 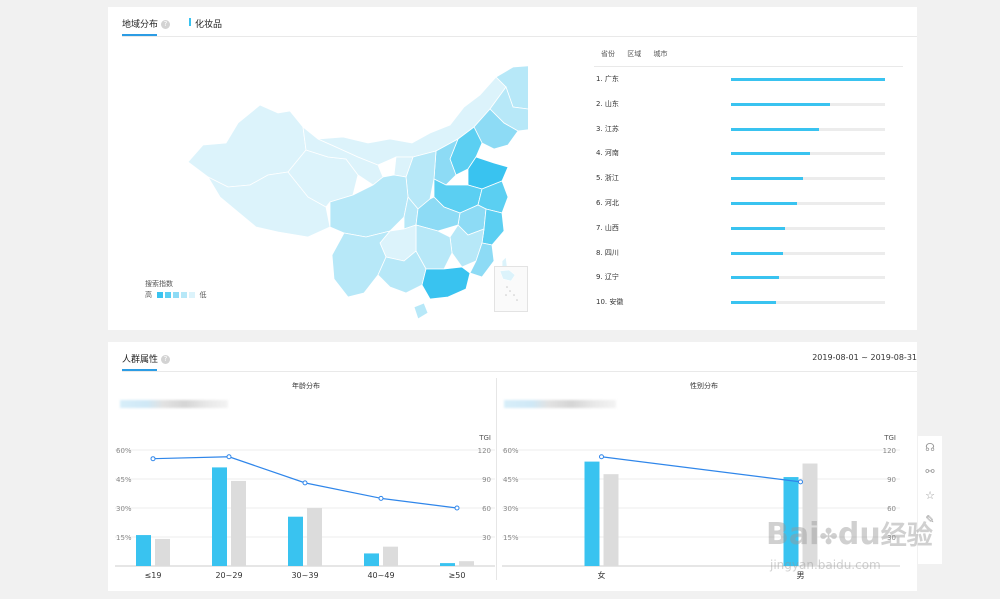 I want to click on map-region-yunnan, so click(x=361, y=264).